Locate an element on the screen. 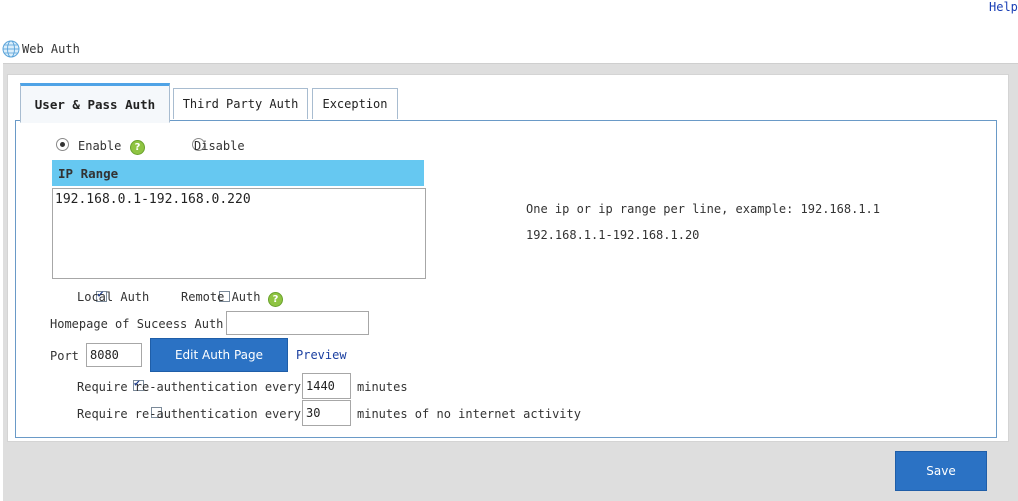 The width and height of the screenshot is (1018, 501). local-auth-label: Local Auth is located at coordinates (113, 297).